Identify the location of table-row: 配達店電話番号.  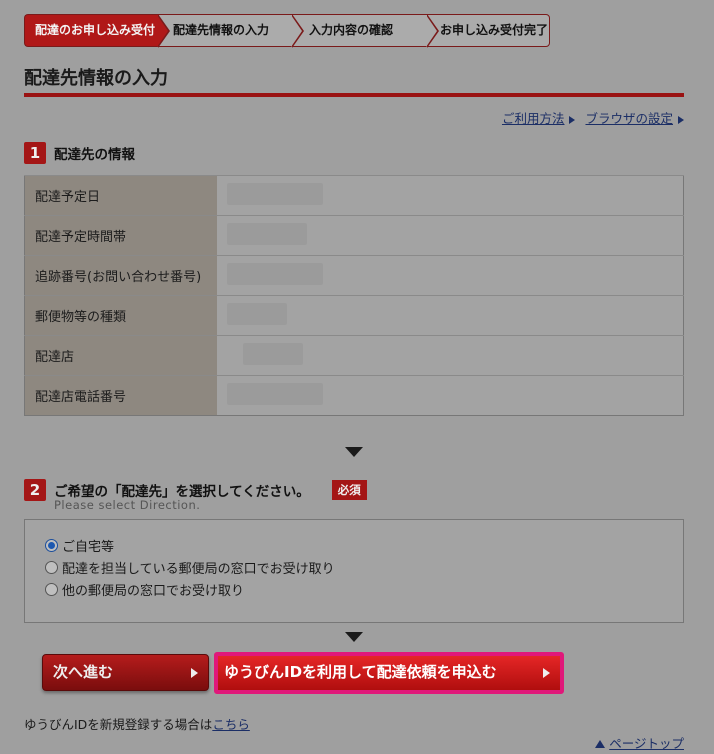
(354, 395).